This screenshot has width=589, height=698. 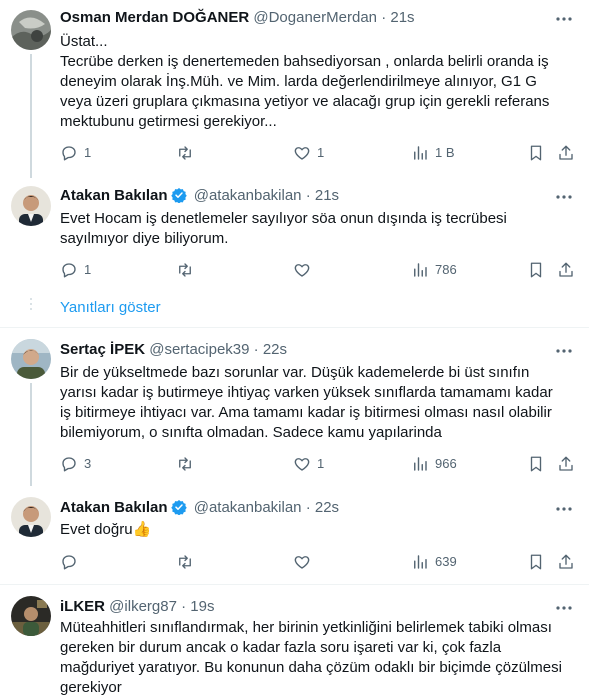 I want to click on tweet-text-line: gerekiyor, so click(x=91, y=687).